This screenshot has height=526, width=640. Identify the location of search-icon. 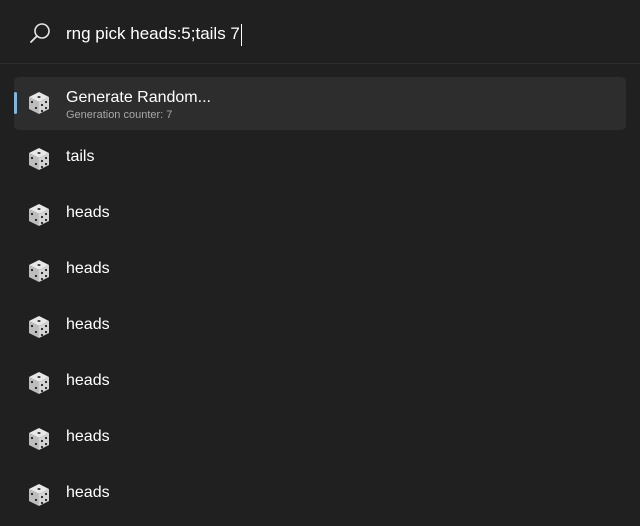
(40, 33).